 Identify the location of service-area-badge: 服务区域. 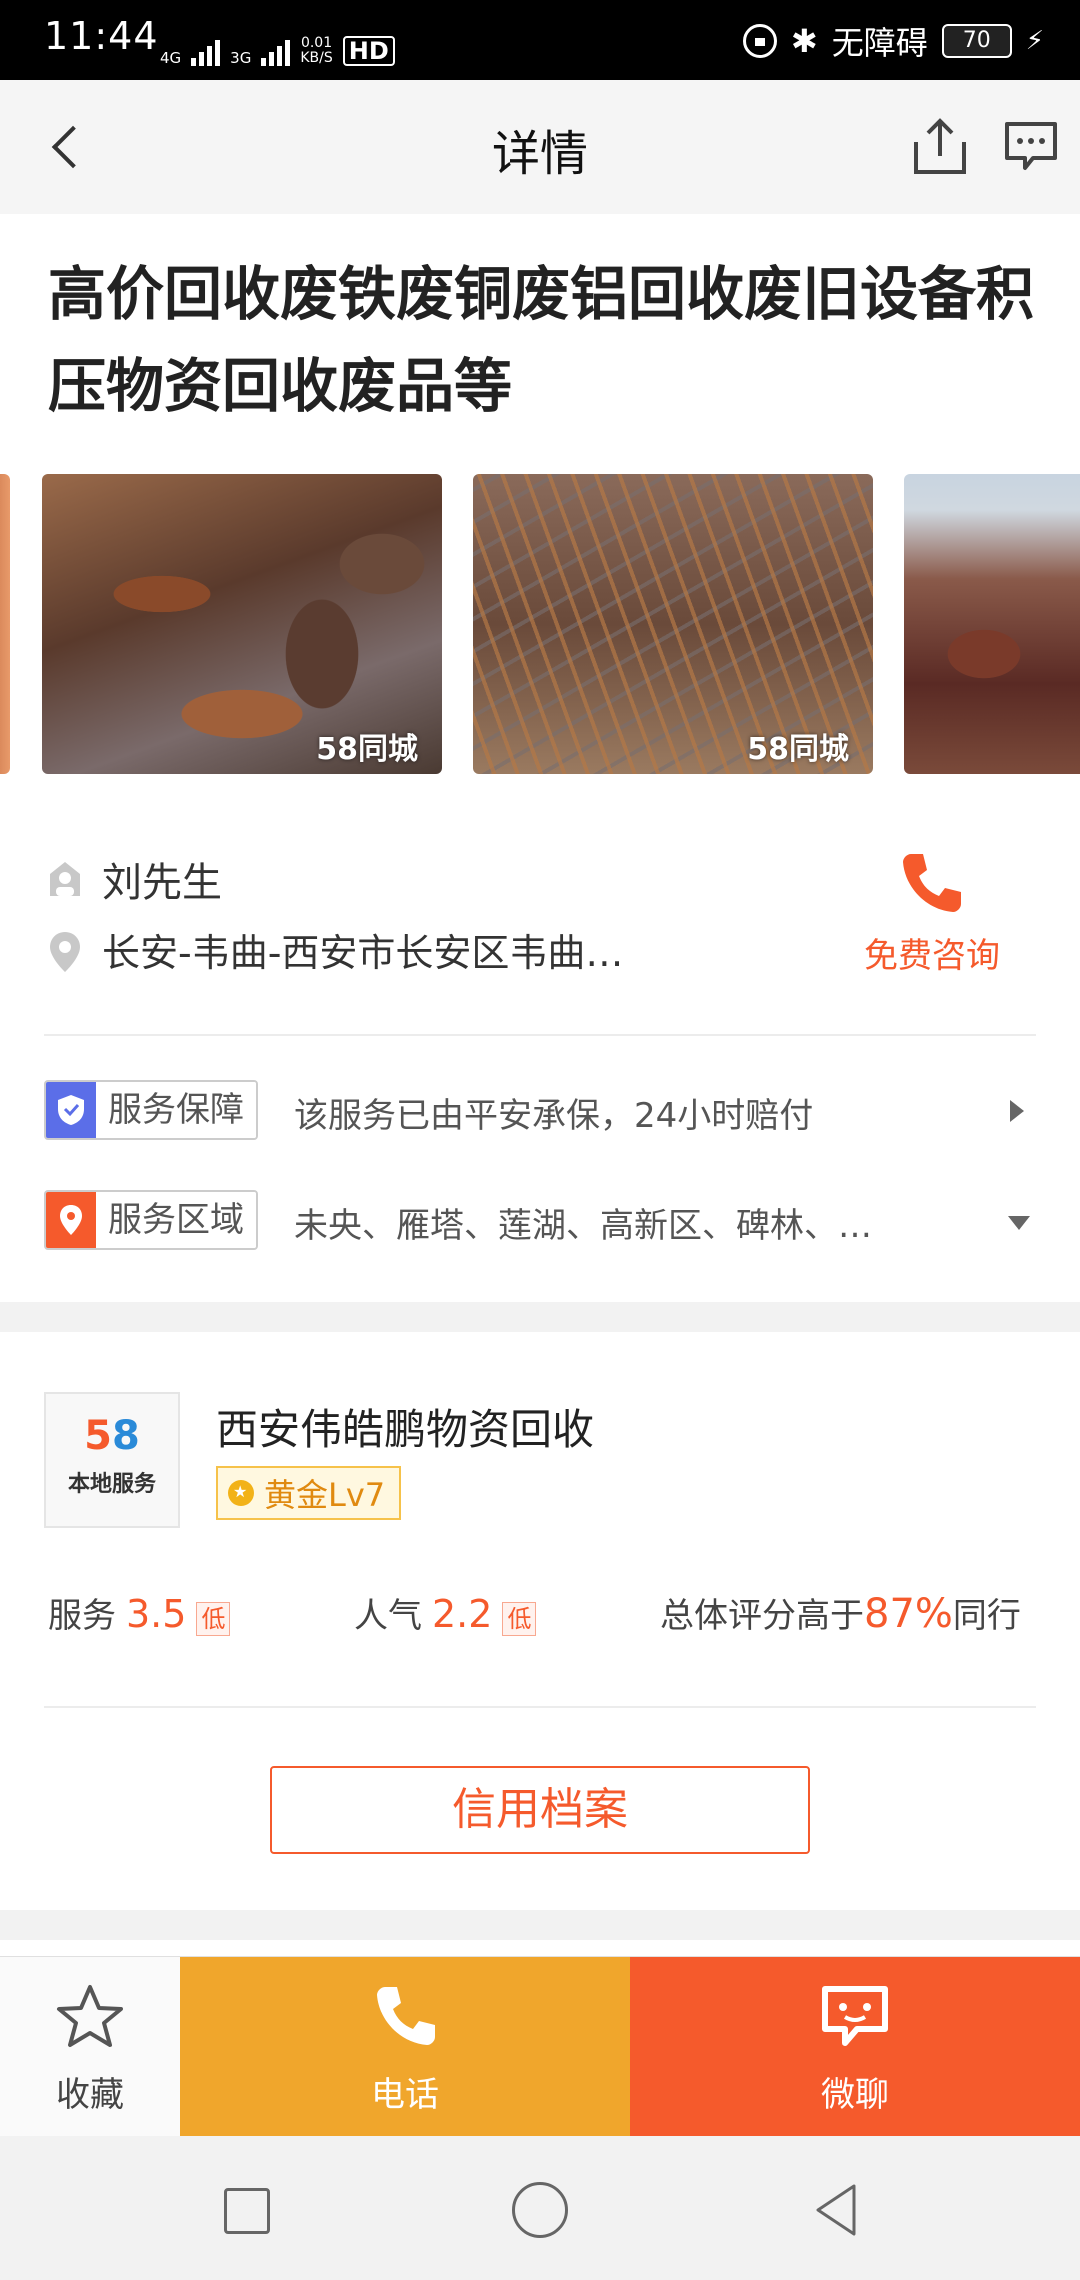
(151, 1220).